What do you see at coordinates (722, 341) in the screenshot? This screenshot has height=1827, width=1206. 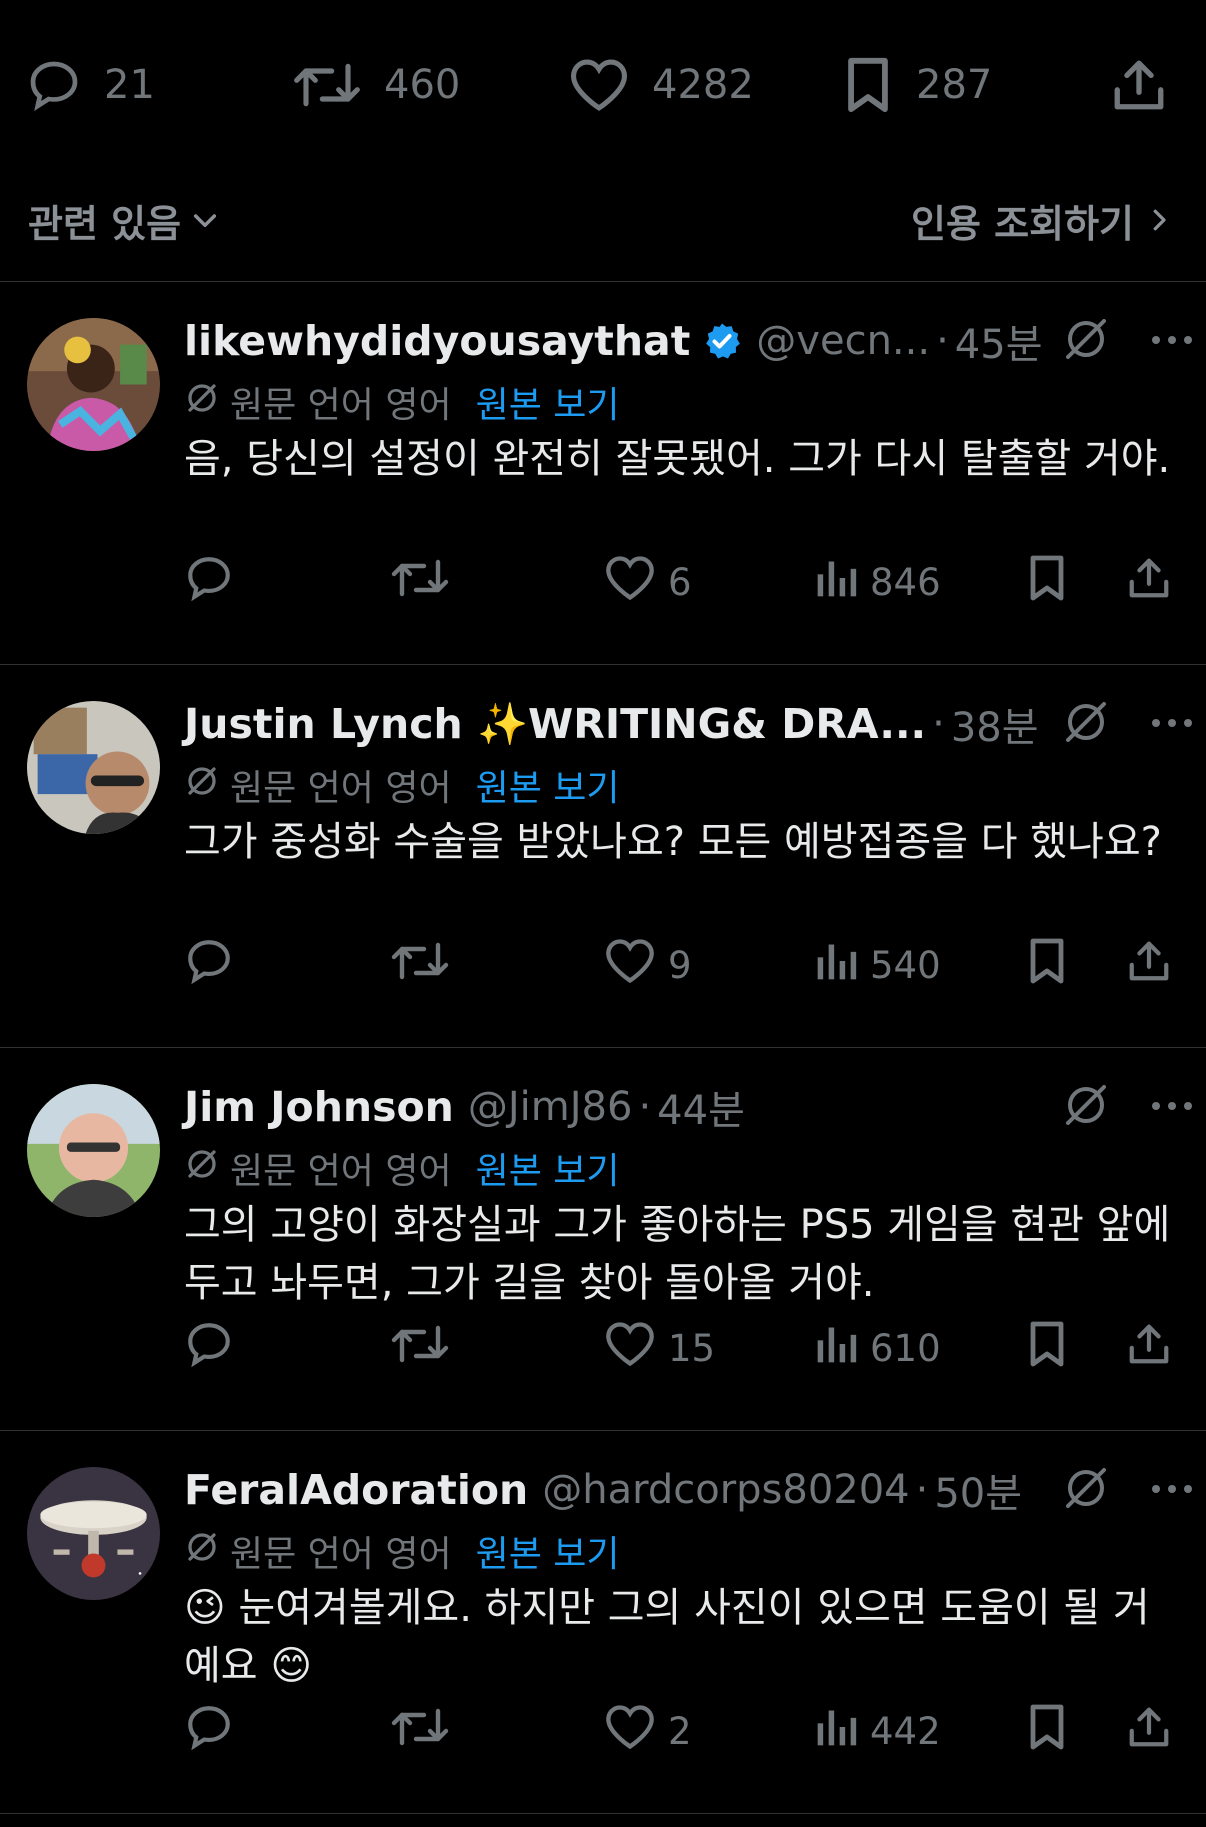 I see `verified-badge-icon` at bounding box center [722, 341].